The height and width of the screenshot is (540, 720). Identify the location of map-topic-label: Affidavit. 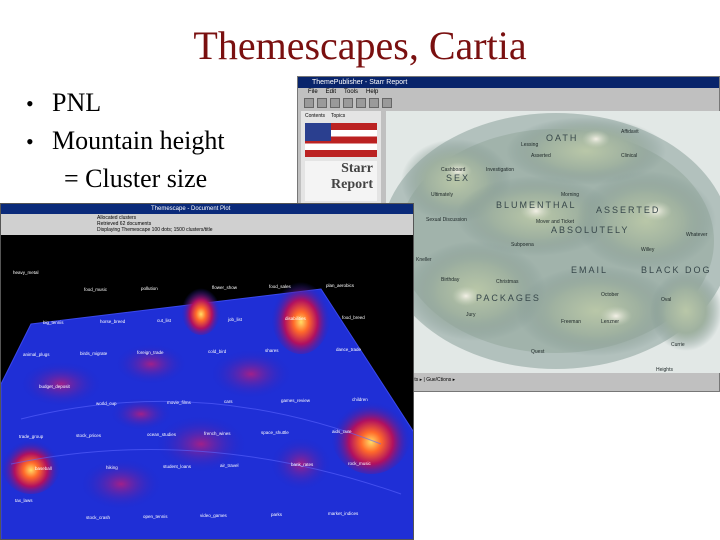
(630, 132).